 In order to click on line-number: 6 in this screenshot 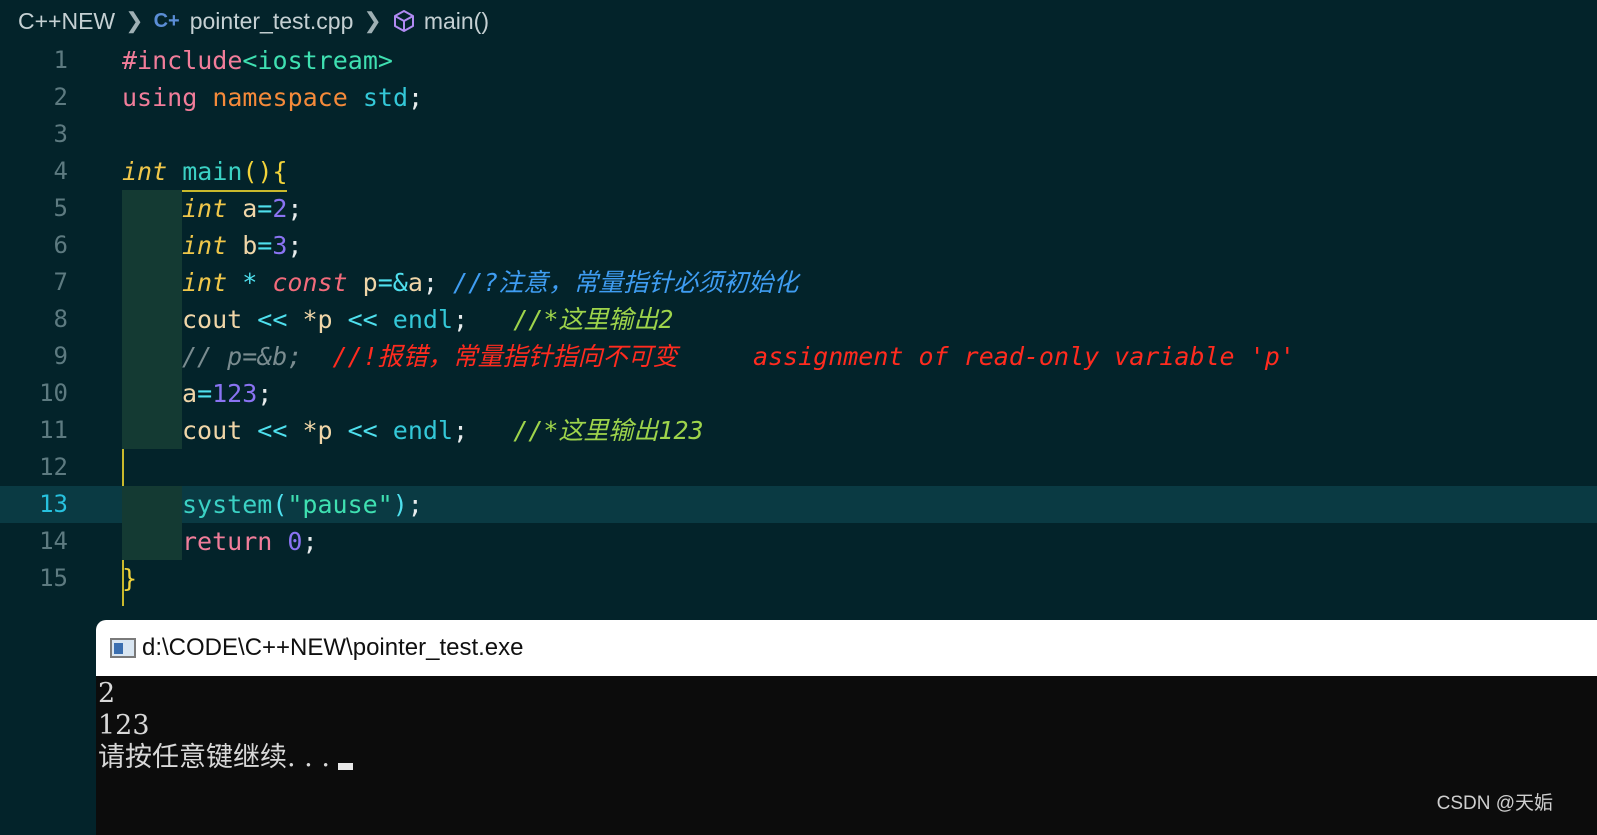, I will do `click(60, 245)`.